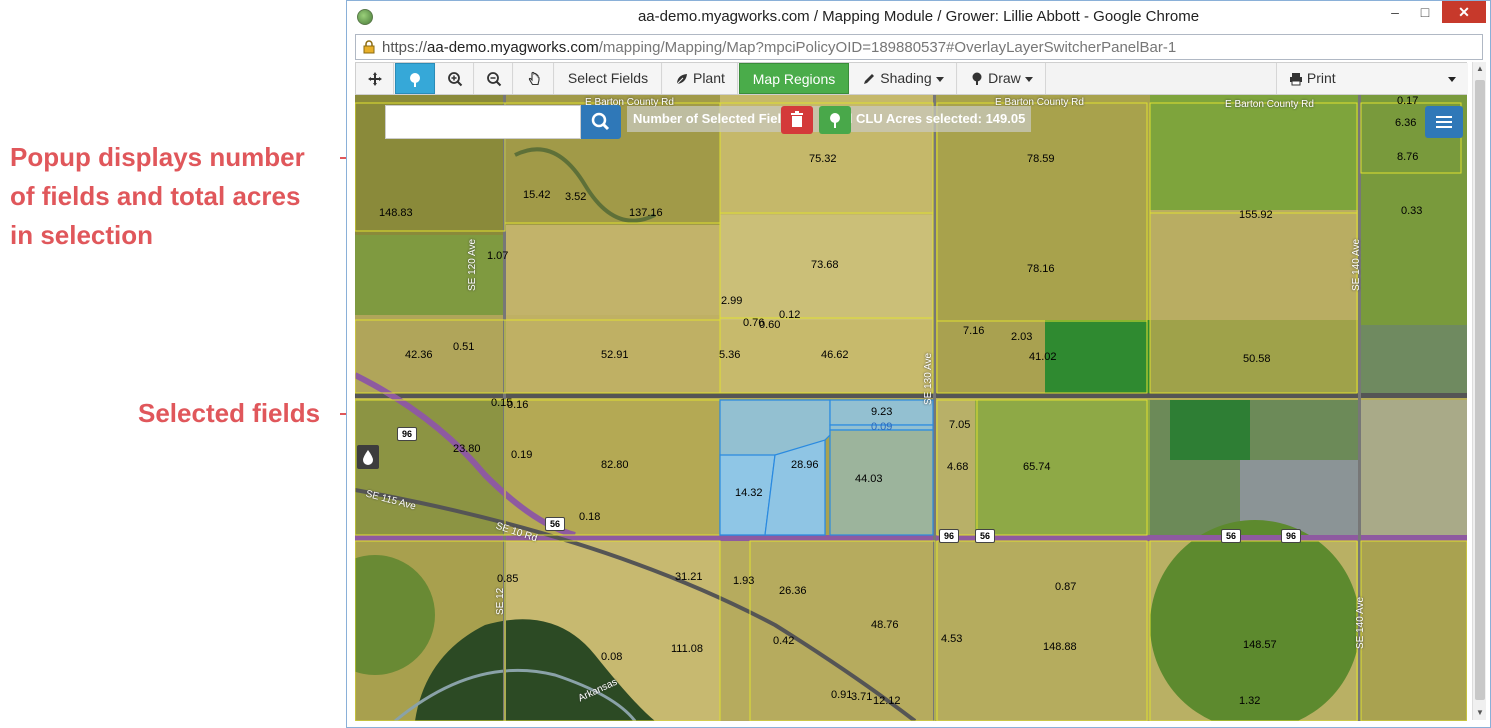 The image size is (1491, 728). I want to click on acre-label: 0.12, so click(790, 315).